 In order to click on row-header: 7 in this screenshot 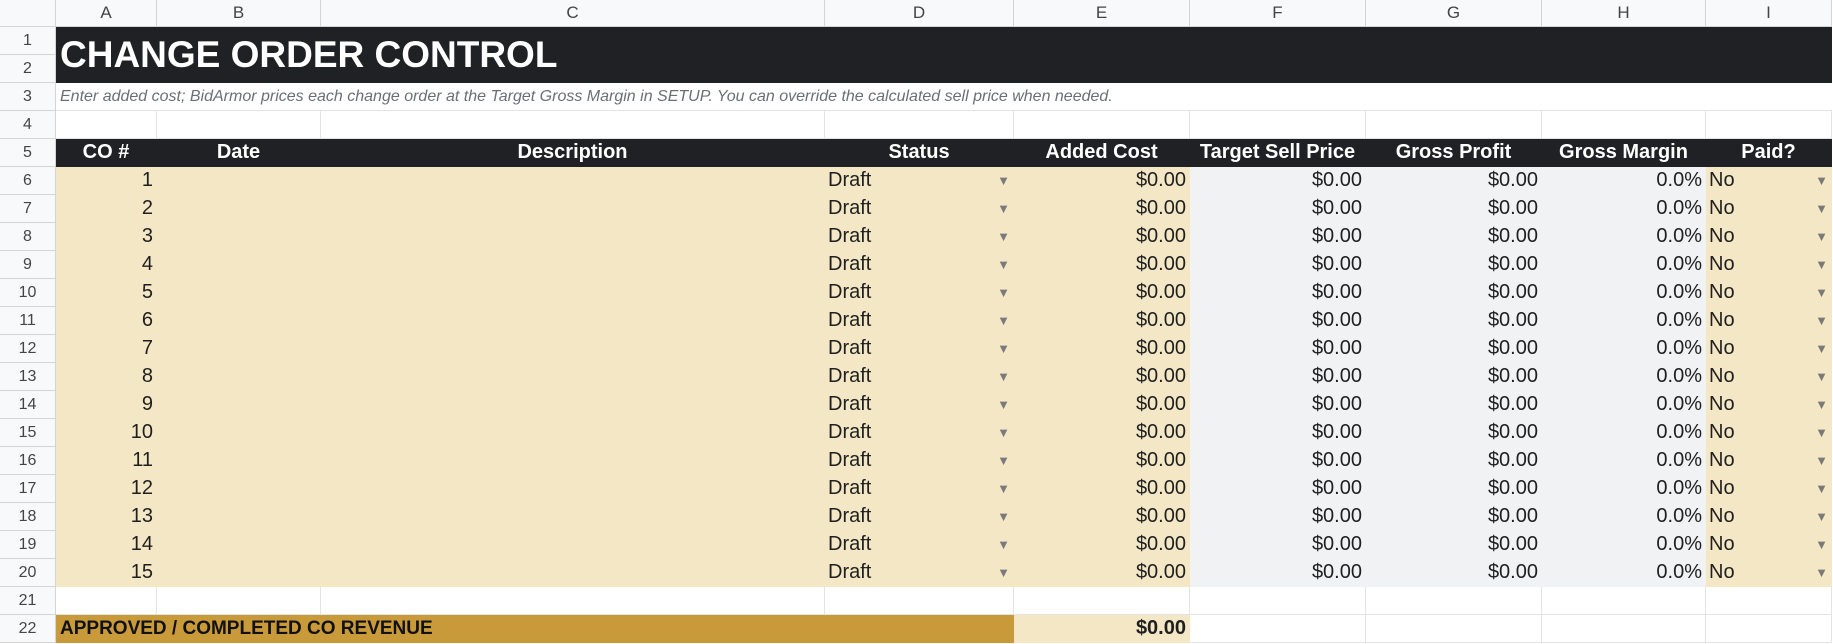, I will do `click(28, 209)`.